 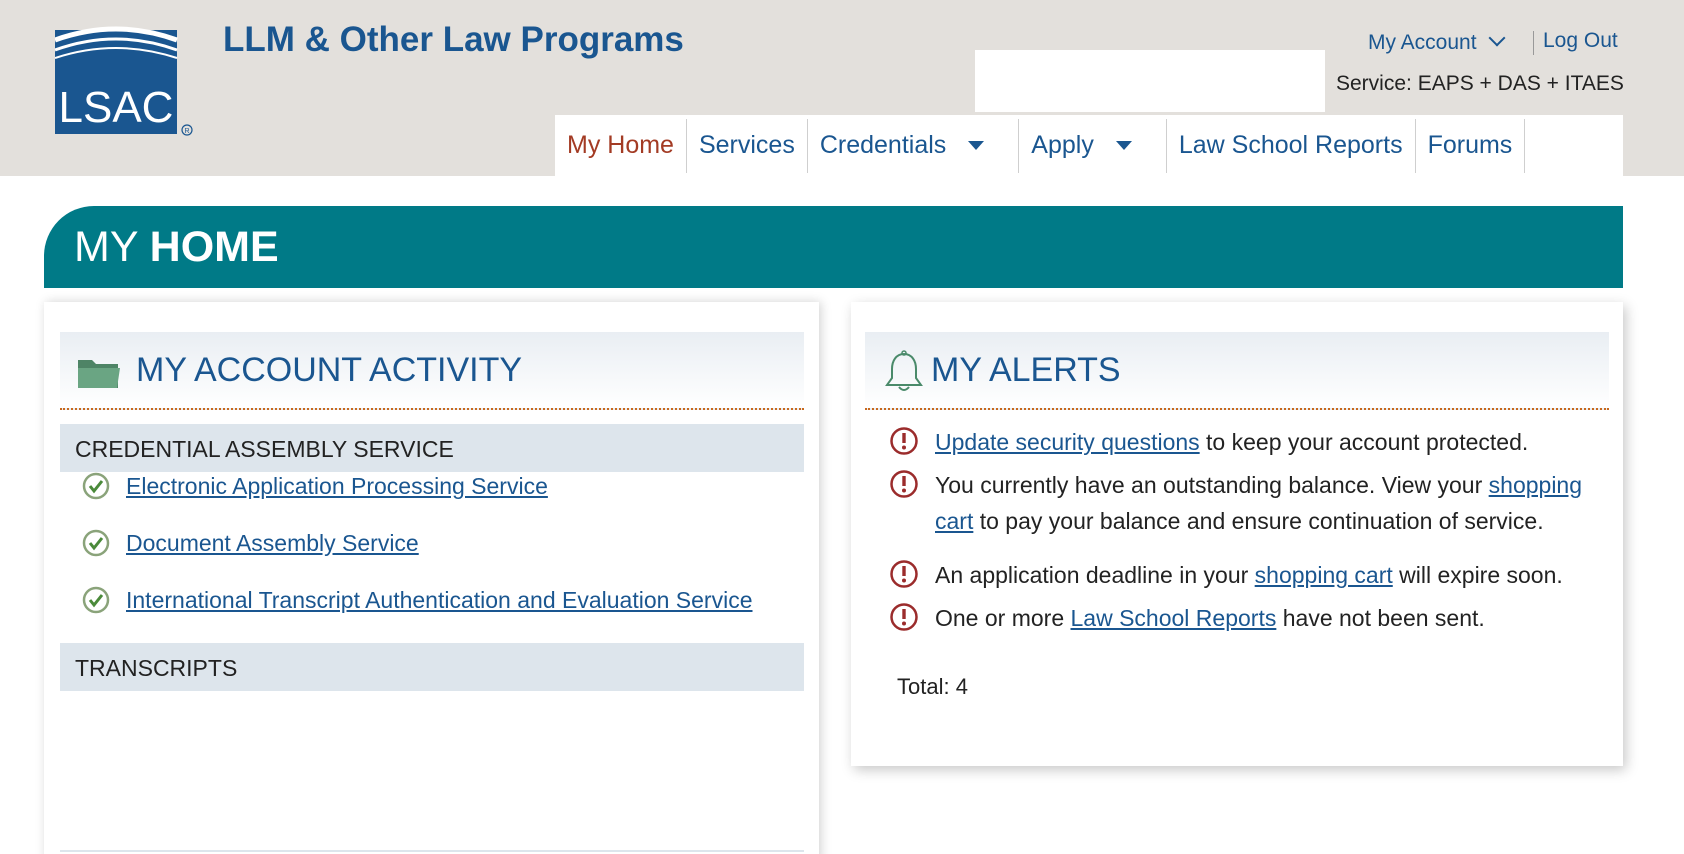 What do you see at coordinates (432, 667) in the screenshot?
I see `section-transcripts: TRANSCRIPTS` at bounding box center [432, 667].